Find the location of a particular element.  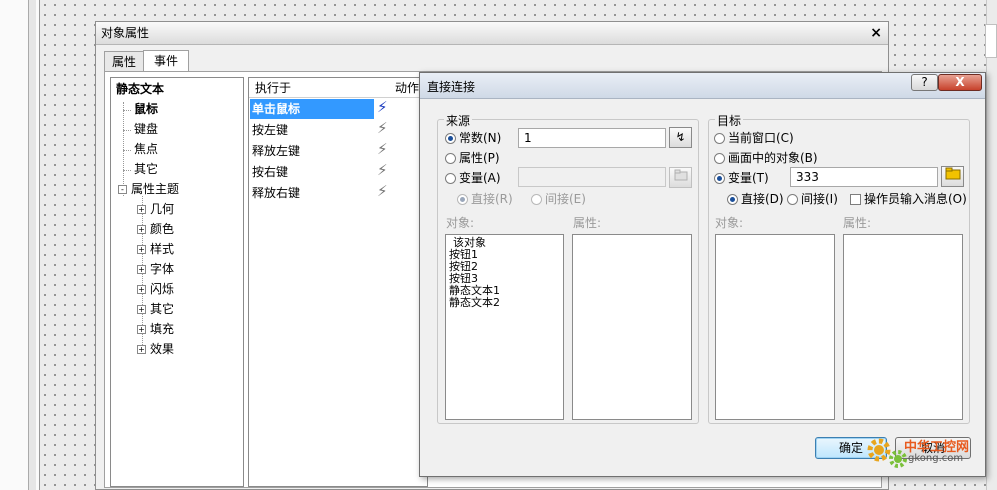

source-direct-radio: 直接(R) is located at coordinates (485, 199).